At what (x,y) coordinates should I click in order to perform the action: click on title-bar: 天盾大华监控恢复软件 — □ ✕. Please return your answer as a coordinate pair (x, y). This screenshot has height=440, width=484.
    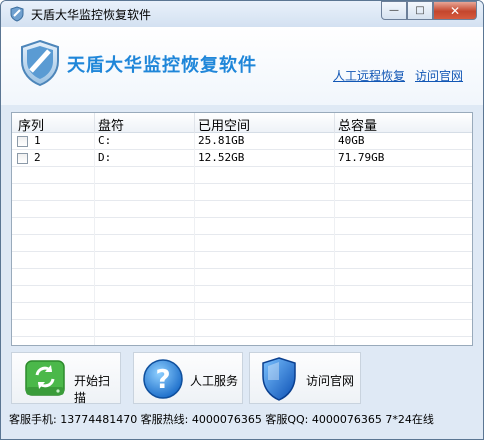
    Looking at the image, I should click on (242, 14).